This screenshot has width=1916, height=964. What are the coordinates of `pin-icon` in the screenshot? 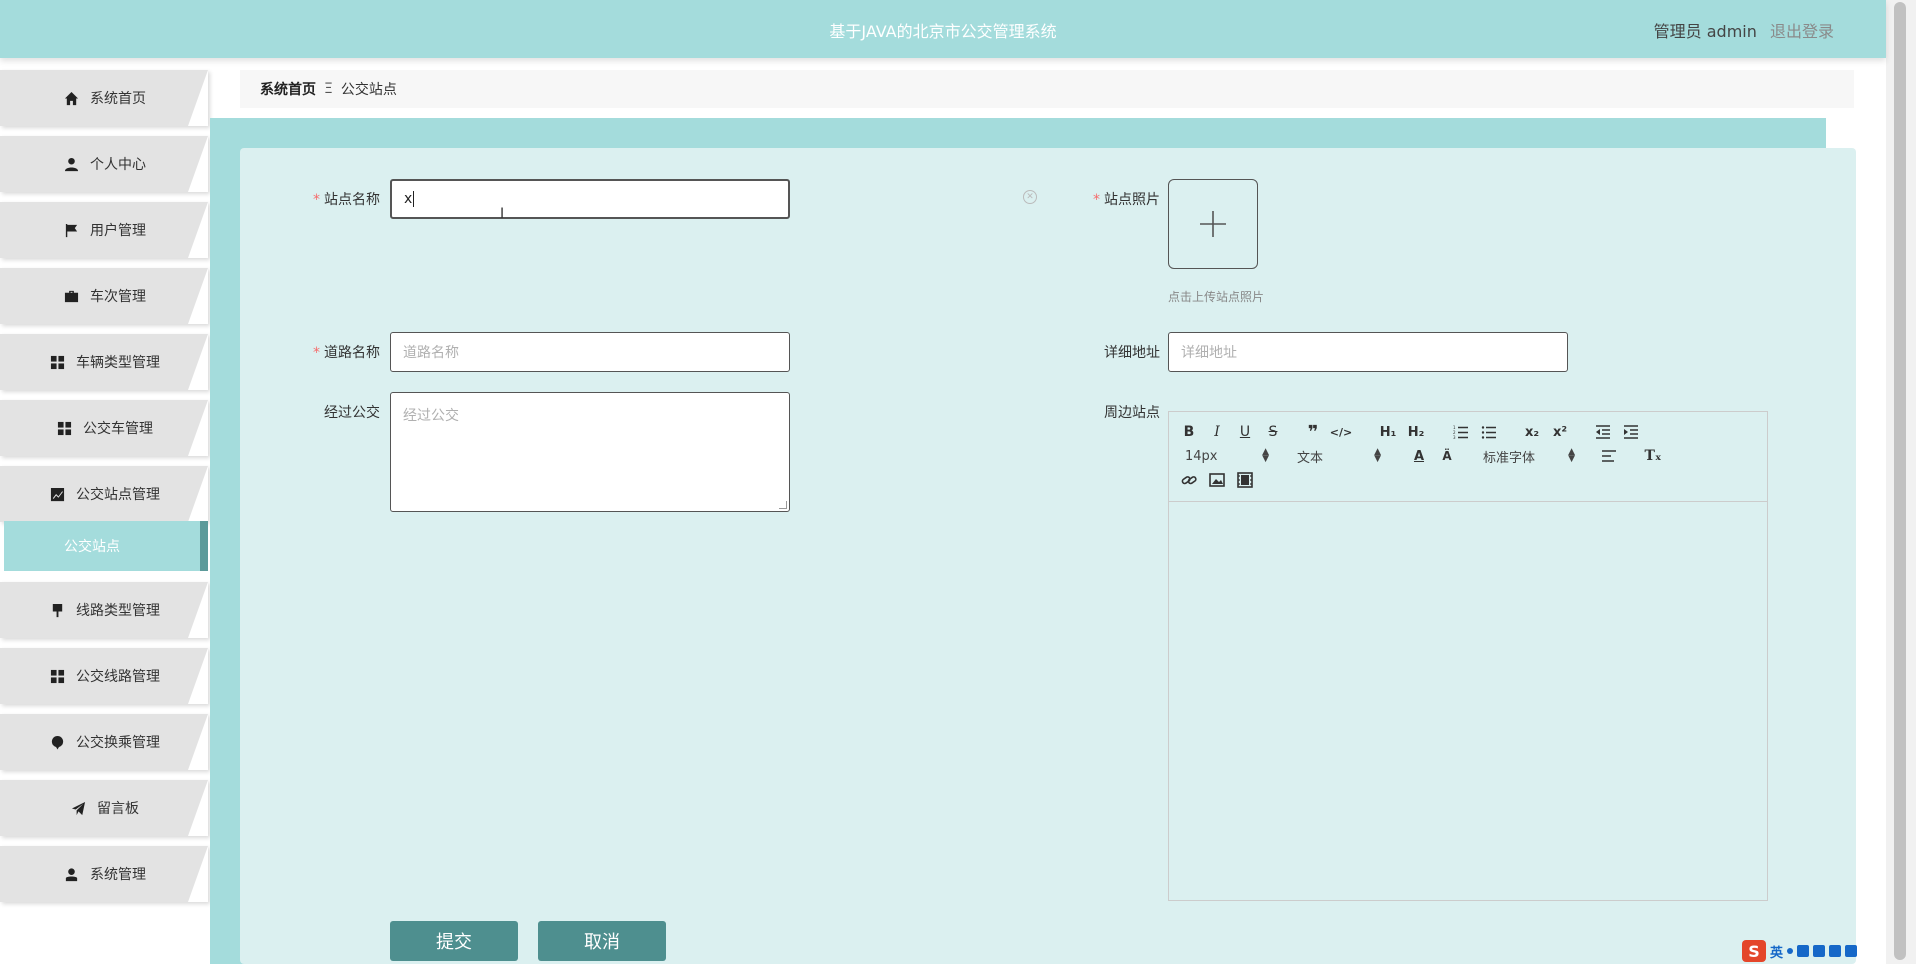 It's located at (57, 742).